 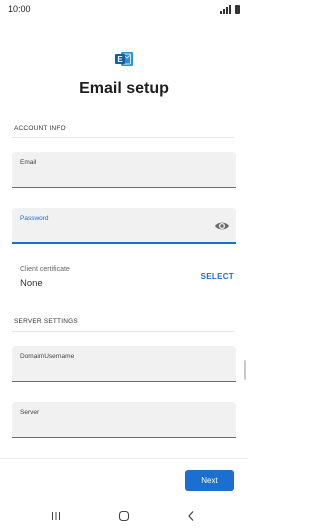 What do you see at coordinates (124, 187) in the screenshot?
I see `email-field-underline` at bounding box center [124, 187].